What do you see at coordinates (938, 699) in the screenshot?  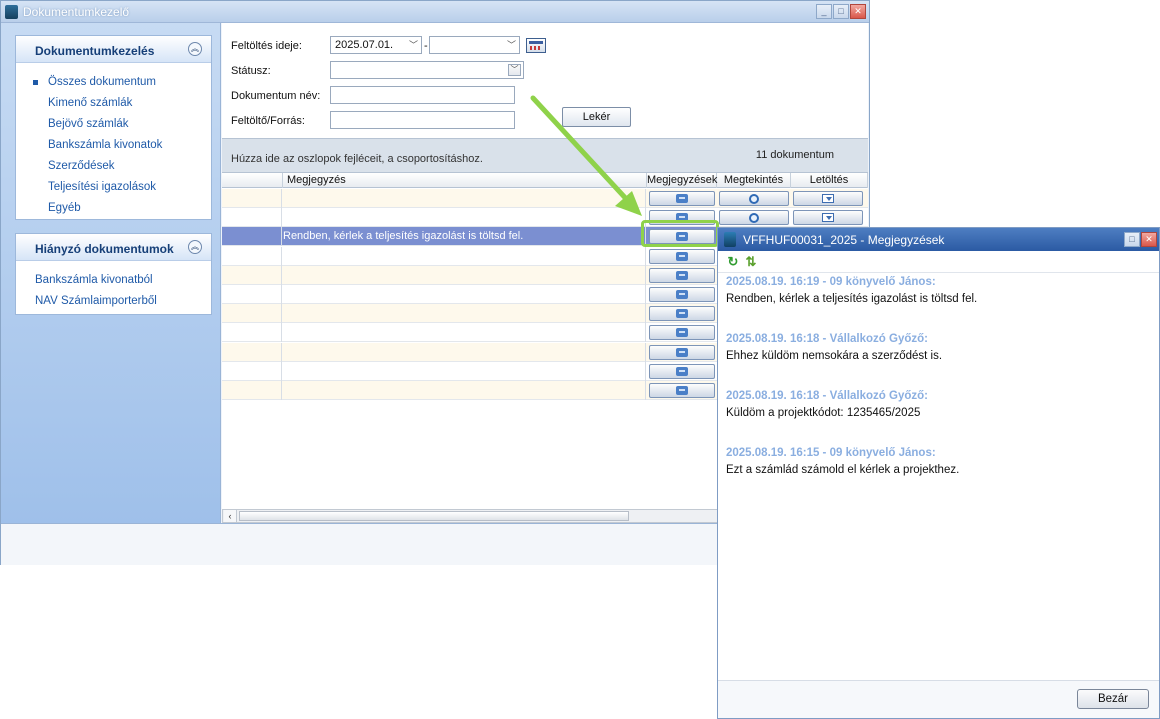 I see `notes-footer: Bezár` at bounding box center [938, 699].